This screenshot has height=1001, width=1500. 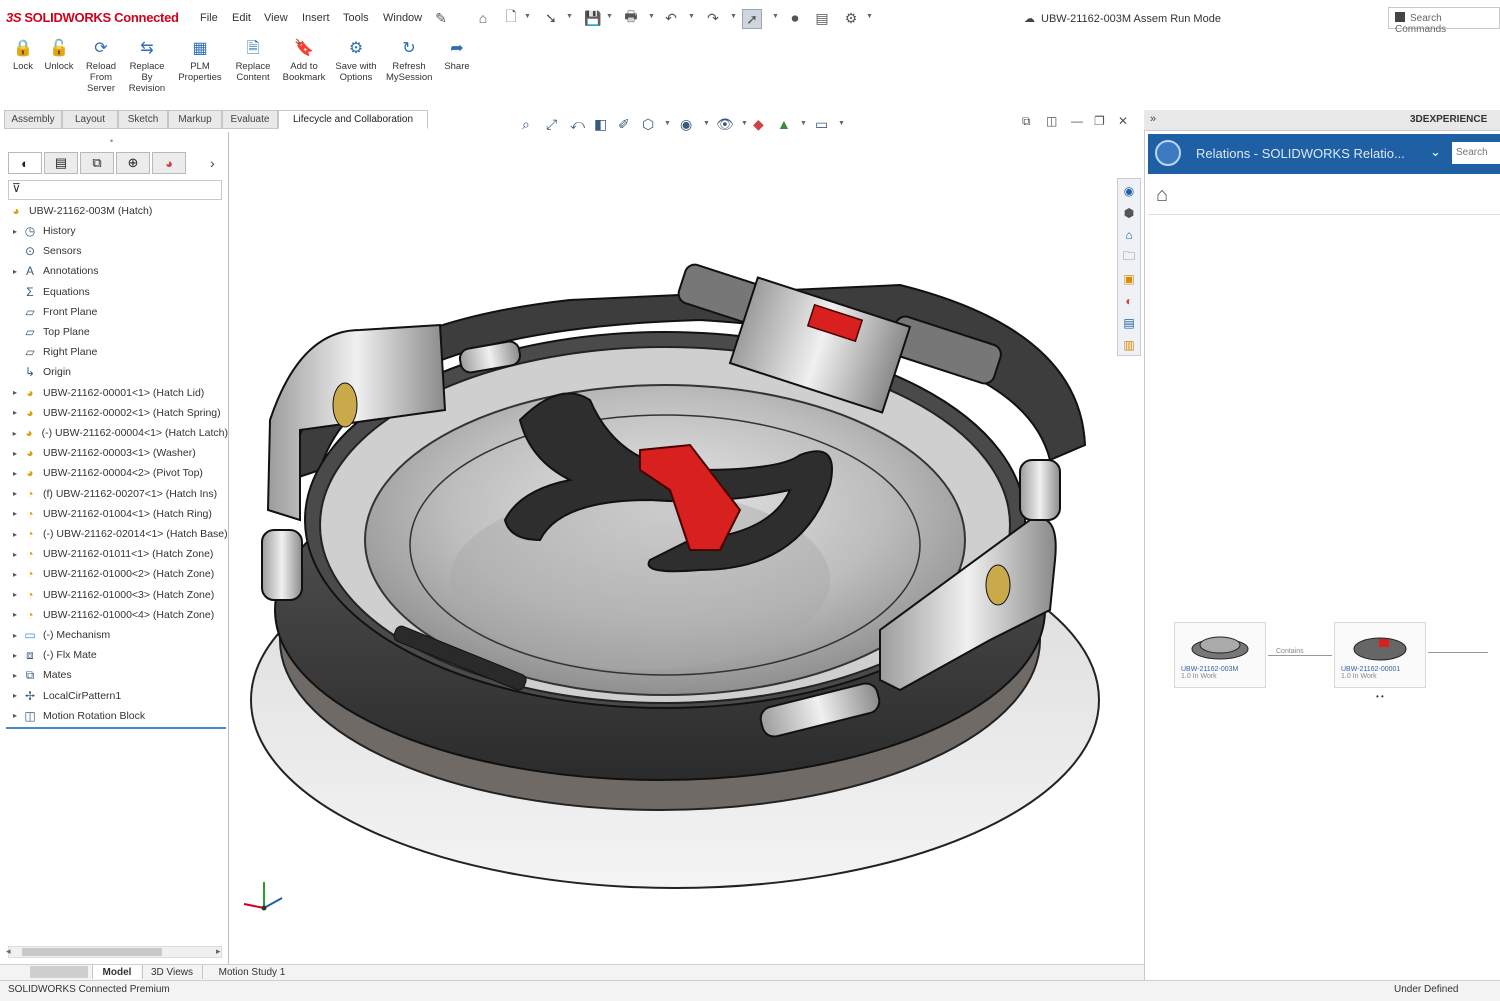 I want to click on relations-home-icon: ⌂, so click(x=1162, y=195).